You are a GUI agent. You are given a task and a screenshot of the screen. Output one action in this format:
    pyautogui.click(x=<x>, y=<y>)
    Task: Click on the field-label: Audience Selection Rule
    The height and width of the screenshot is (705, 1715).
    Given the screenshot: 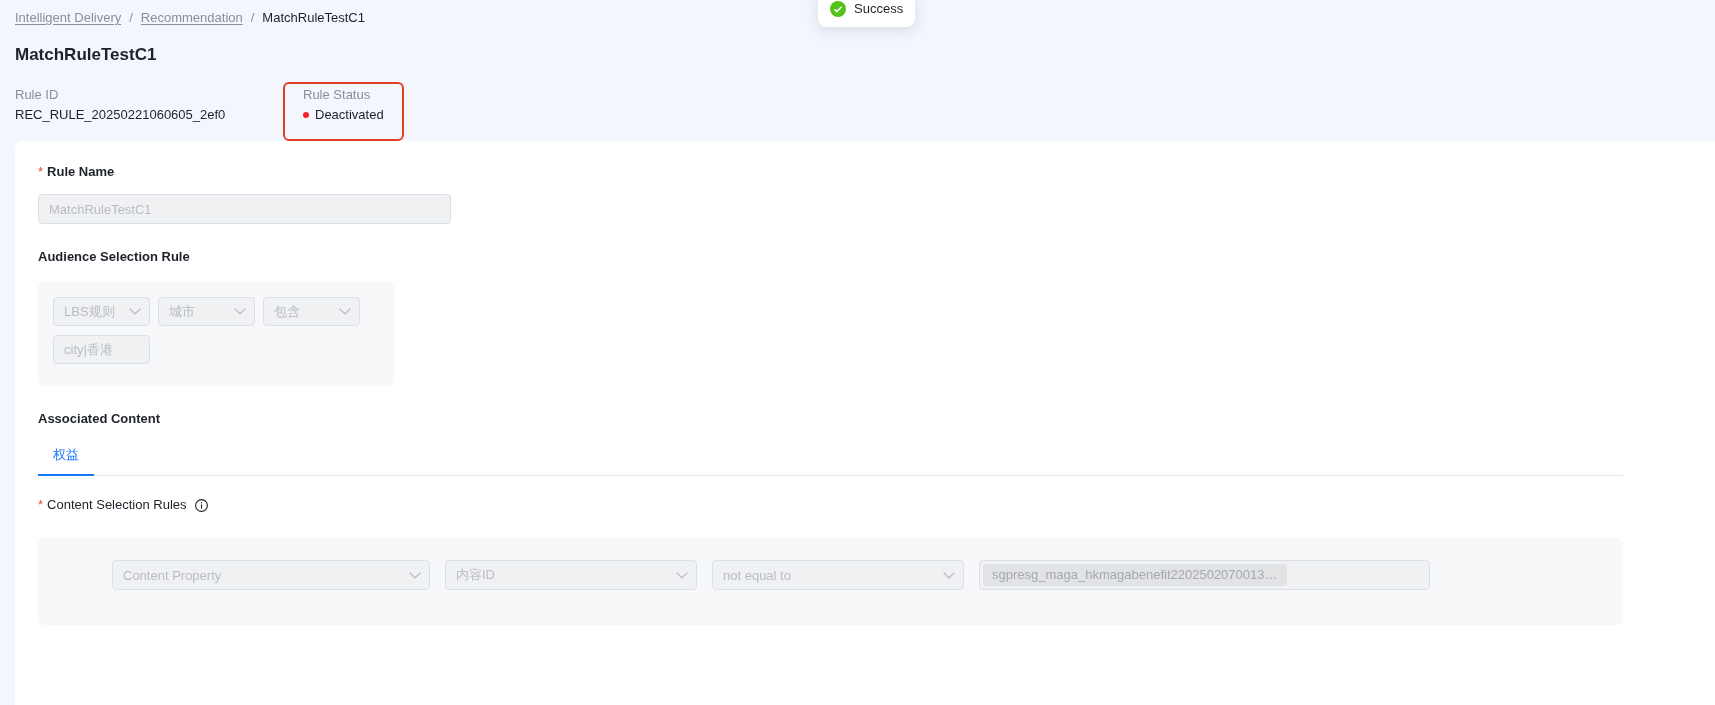 What is the action you would take?
    pyautogui.click(x=114, y=257)
    